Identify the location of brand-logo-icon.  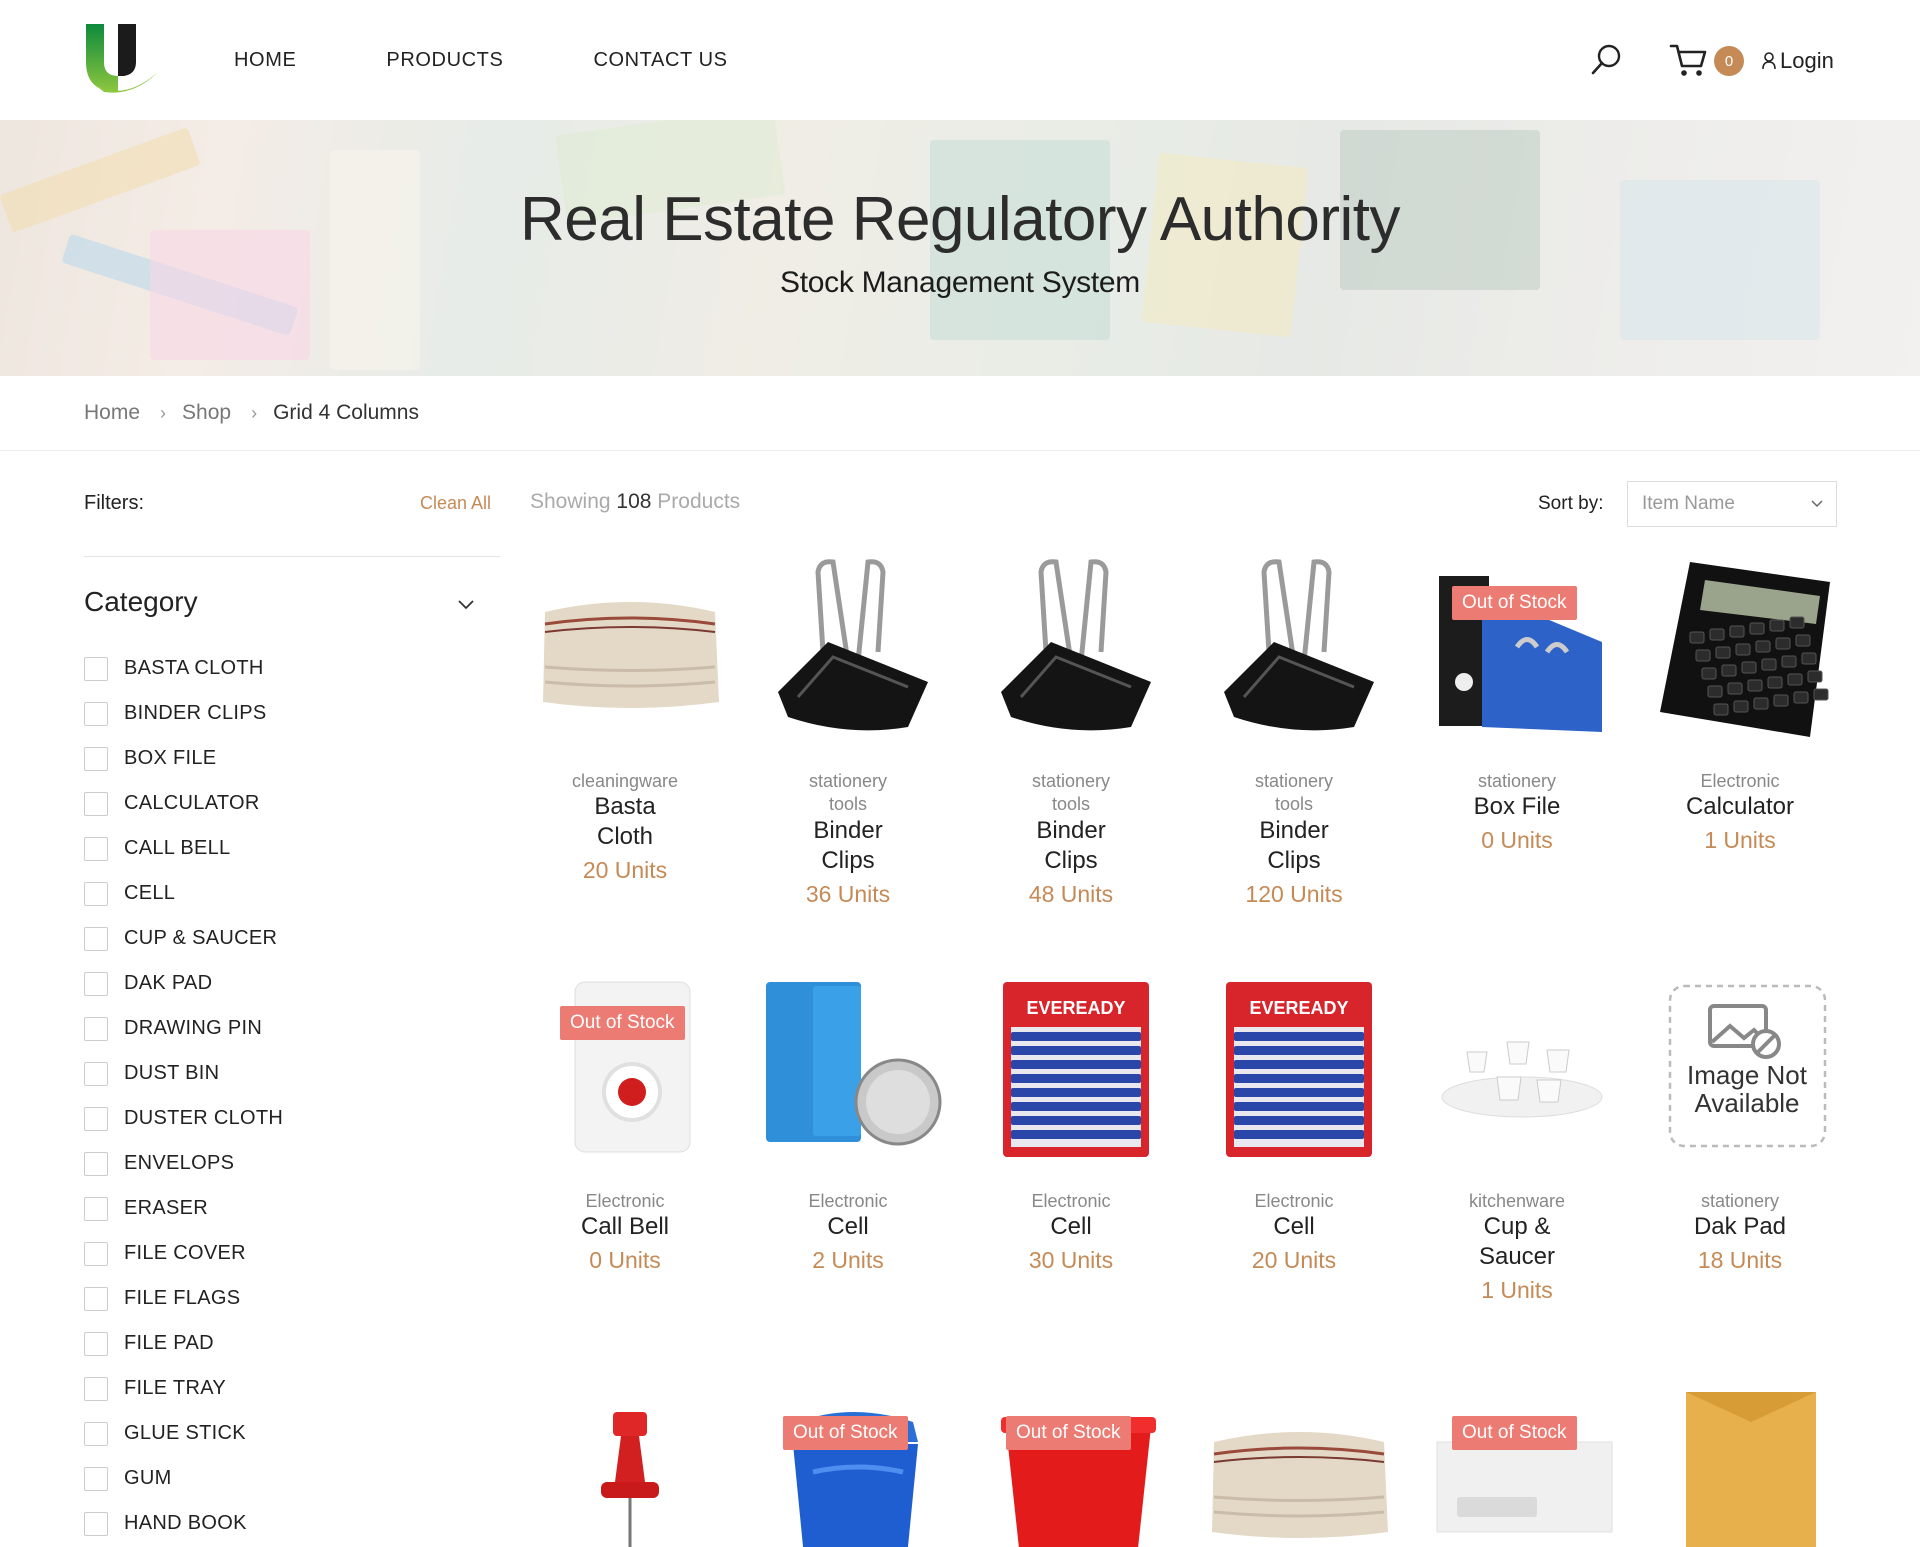
(122, 58).